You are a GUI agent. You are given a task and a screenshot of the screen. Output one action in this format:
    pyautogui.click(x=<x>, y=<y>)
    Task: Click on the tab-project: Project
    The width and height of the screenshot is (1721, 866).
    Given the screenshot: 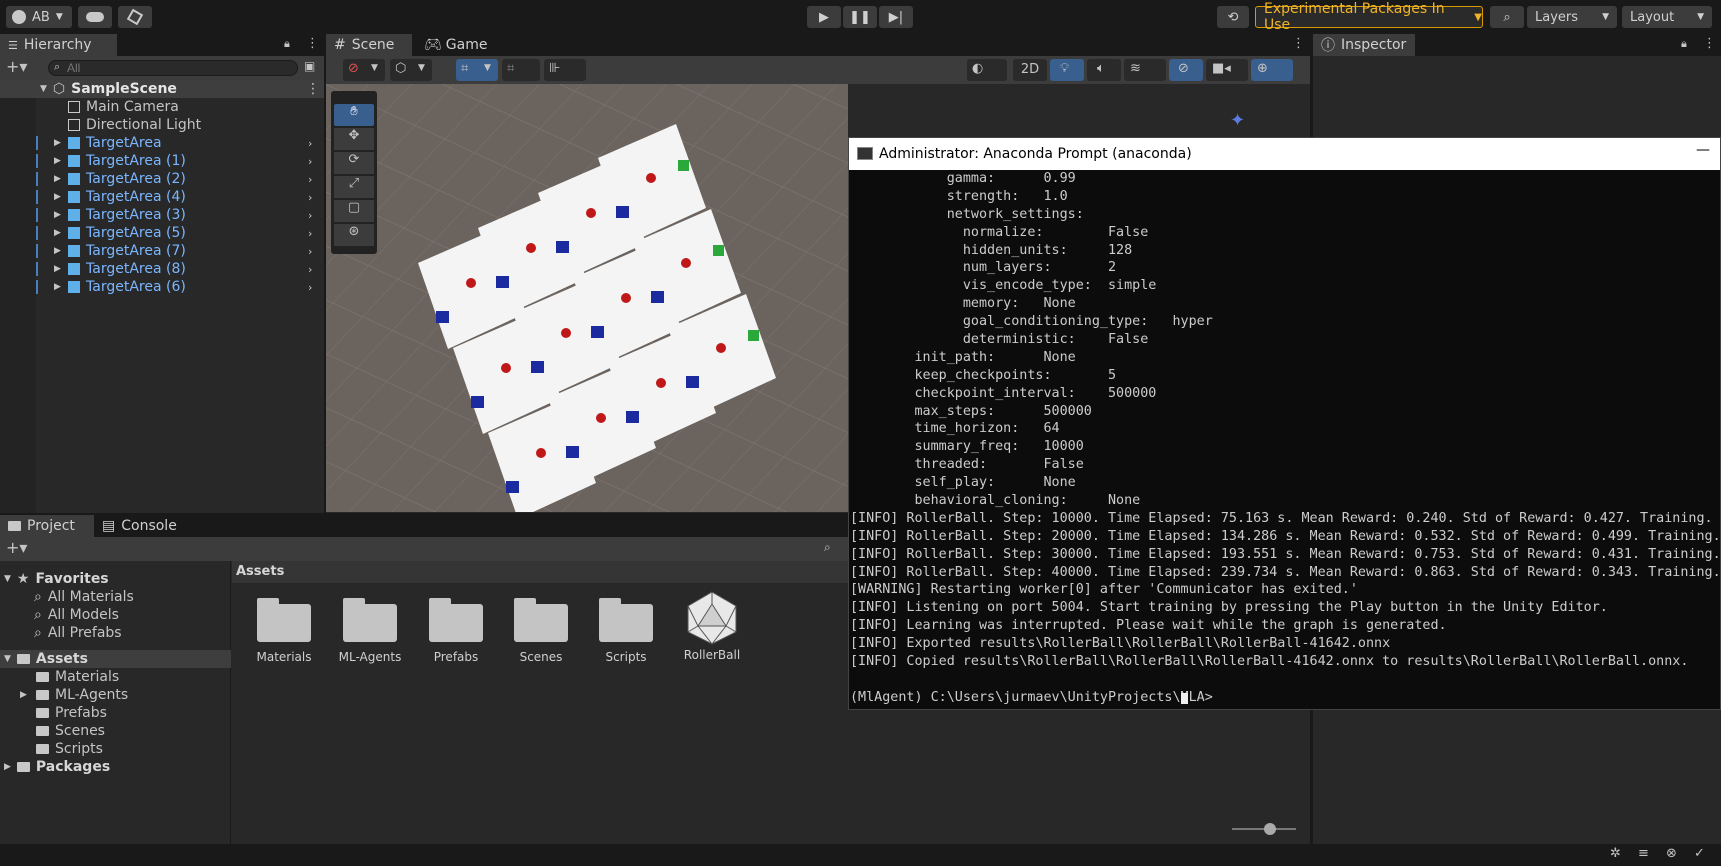 What is the action you would take?
    pyautogui.click(x=47, y=526)
    